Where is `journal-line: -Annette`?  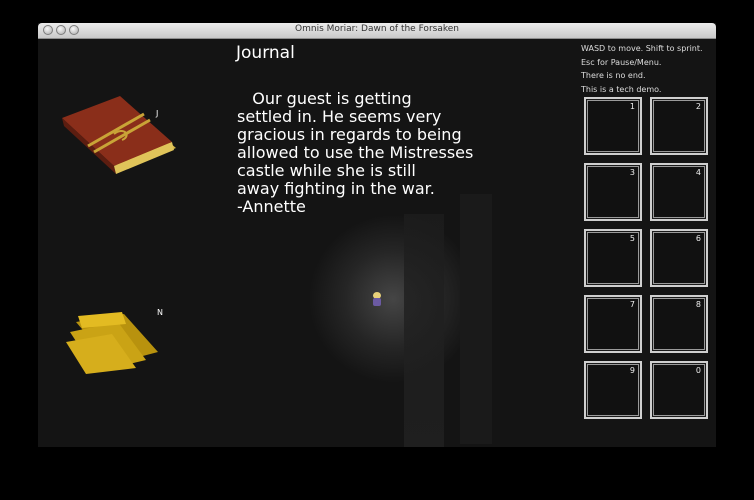
journal-line: -Annette is located at coordinates (271, 206).